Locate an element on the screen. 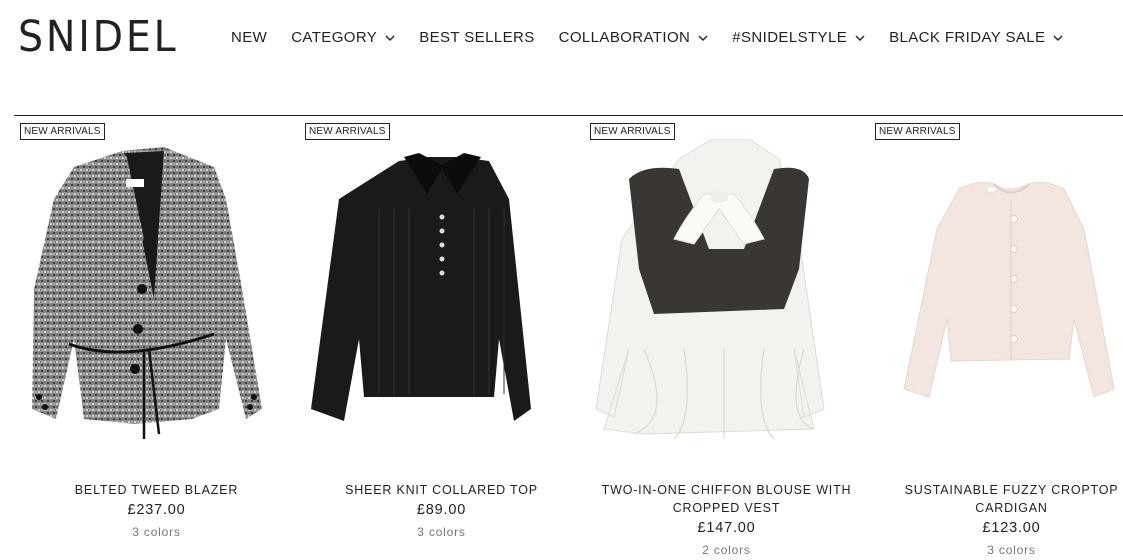 The width and height of the screenshot is (1123, 560). product-name-text: SHEER KNIT COLLARED TOP is located at coordinates (441, 490).